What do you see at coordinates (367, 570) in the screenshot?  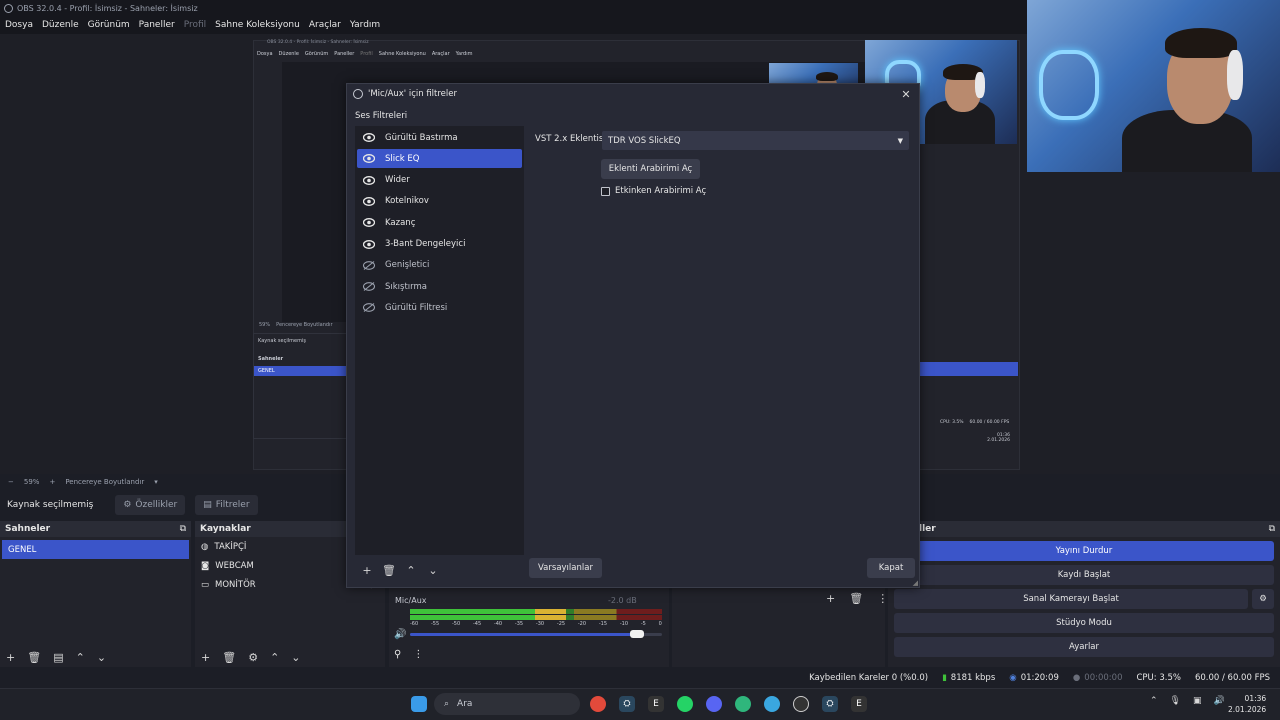 I see `add-filter-icon: +` at bounding box center [367, 570].